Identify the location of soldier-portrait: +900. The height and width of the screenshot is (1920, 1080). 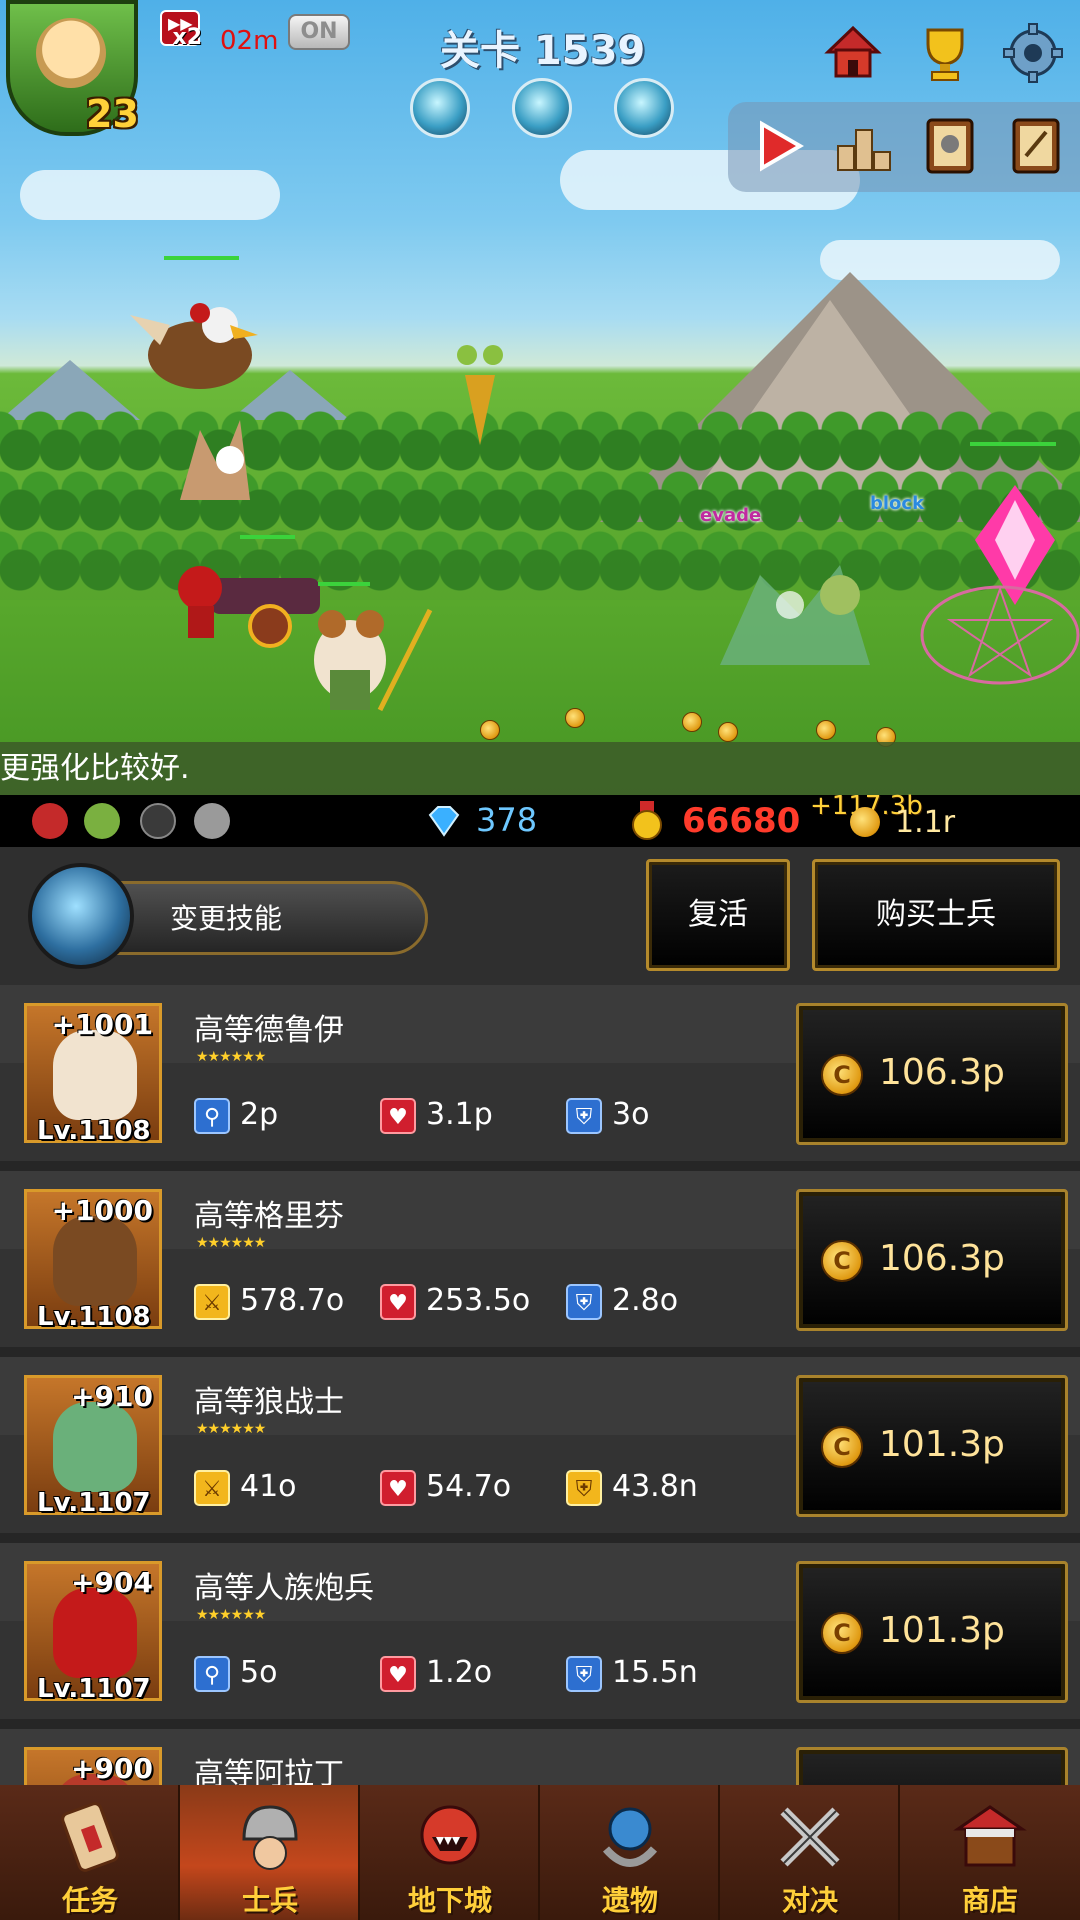
(93, 1766).